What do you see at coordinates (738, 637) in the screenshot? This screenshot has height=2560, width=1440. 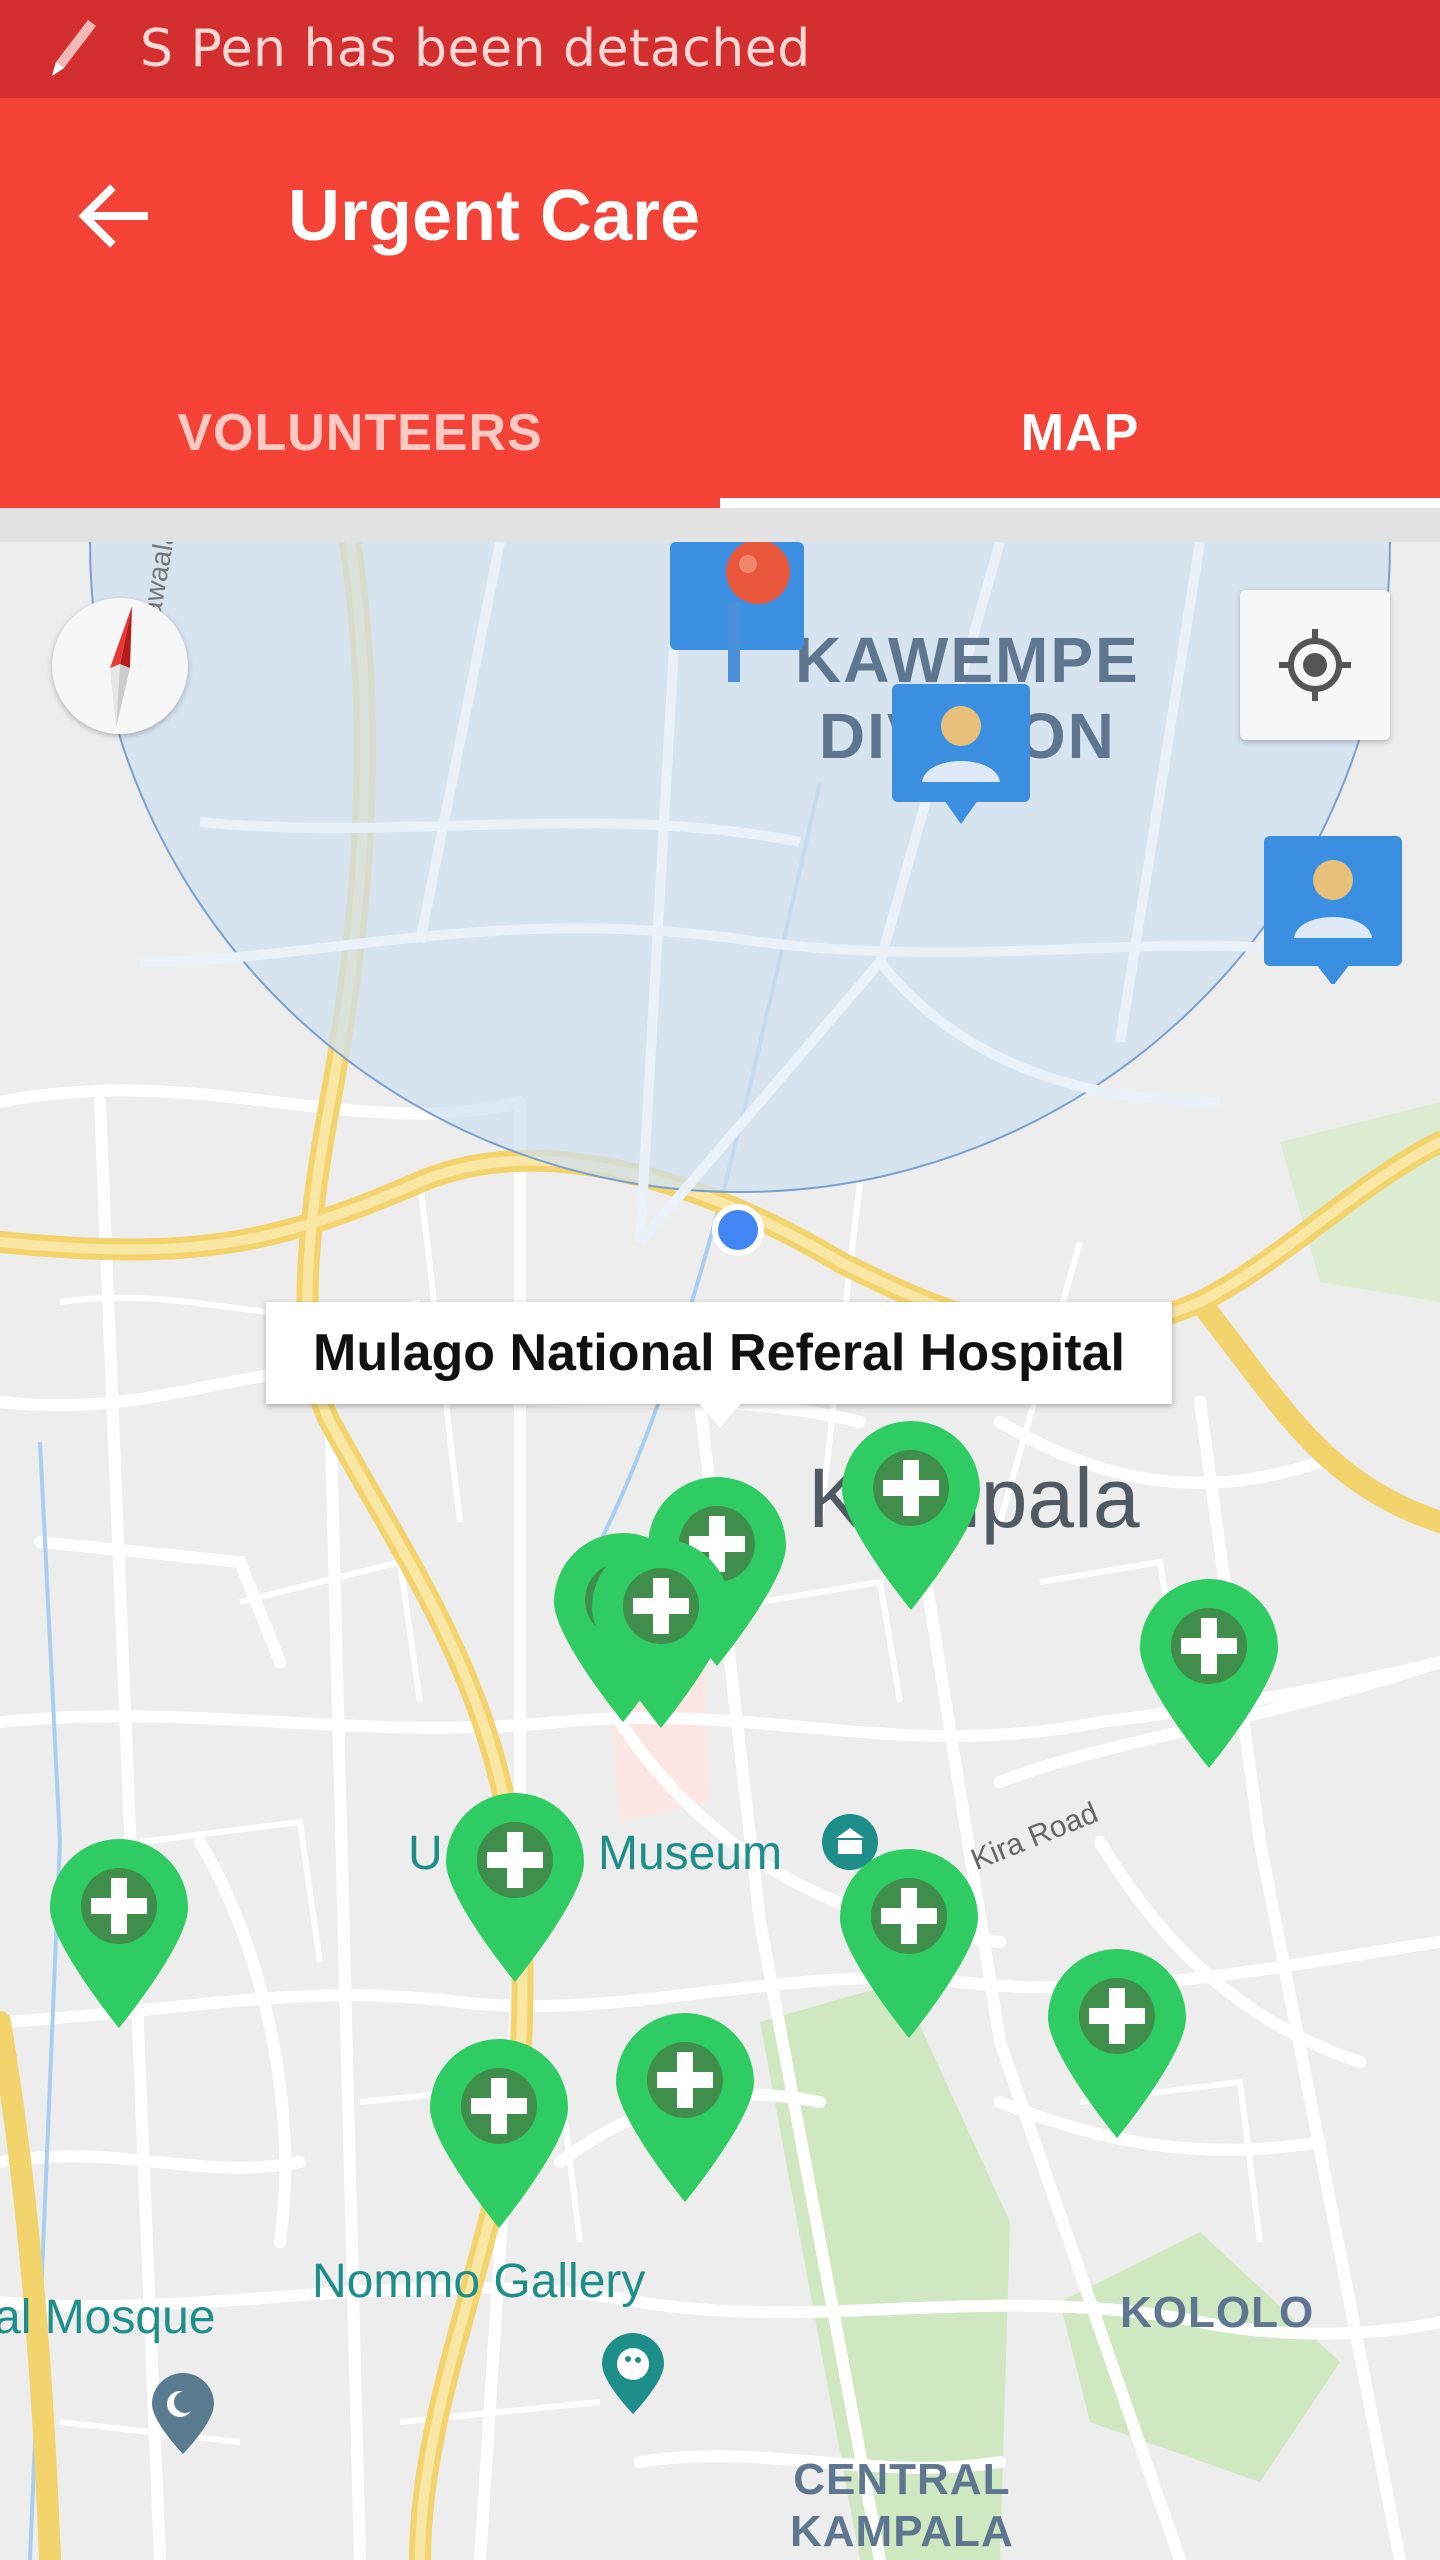 I see `selected-location-pin` at bounding box center [738, 637].